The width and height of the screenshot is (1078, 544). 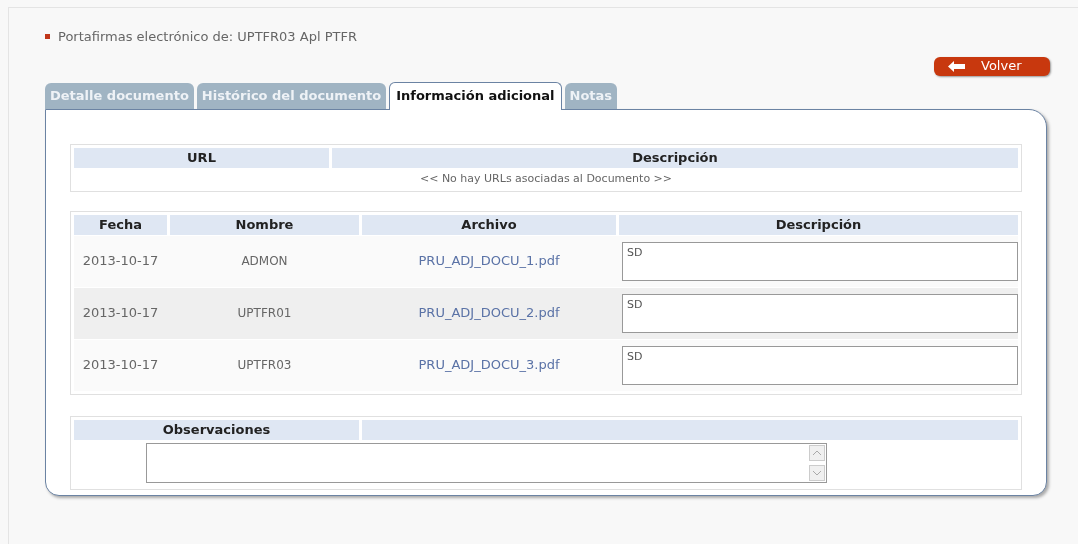 I want to click on back-button: Volver, so click(x=992, y=66).